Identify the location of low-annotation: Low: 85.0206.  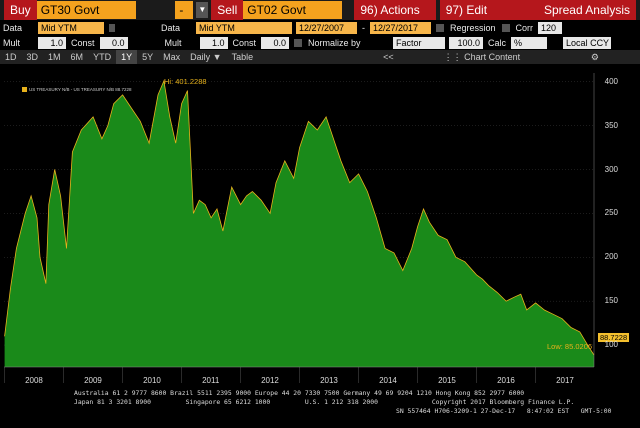
(570, 346).